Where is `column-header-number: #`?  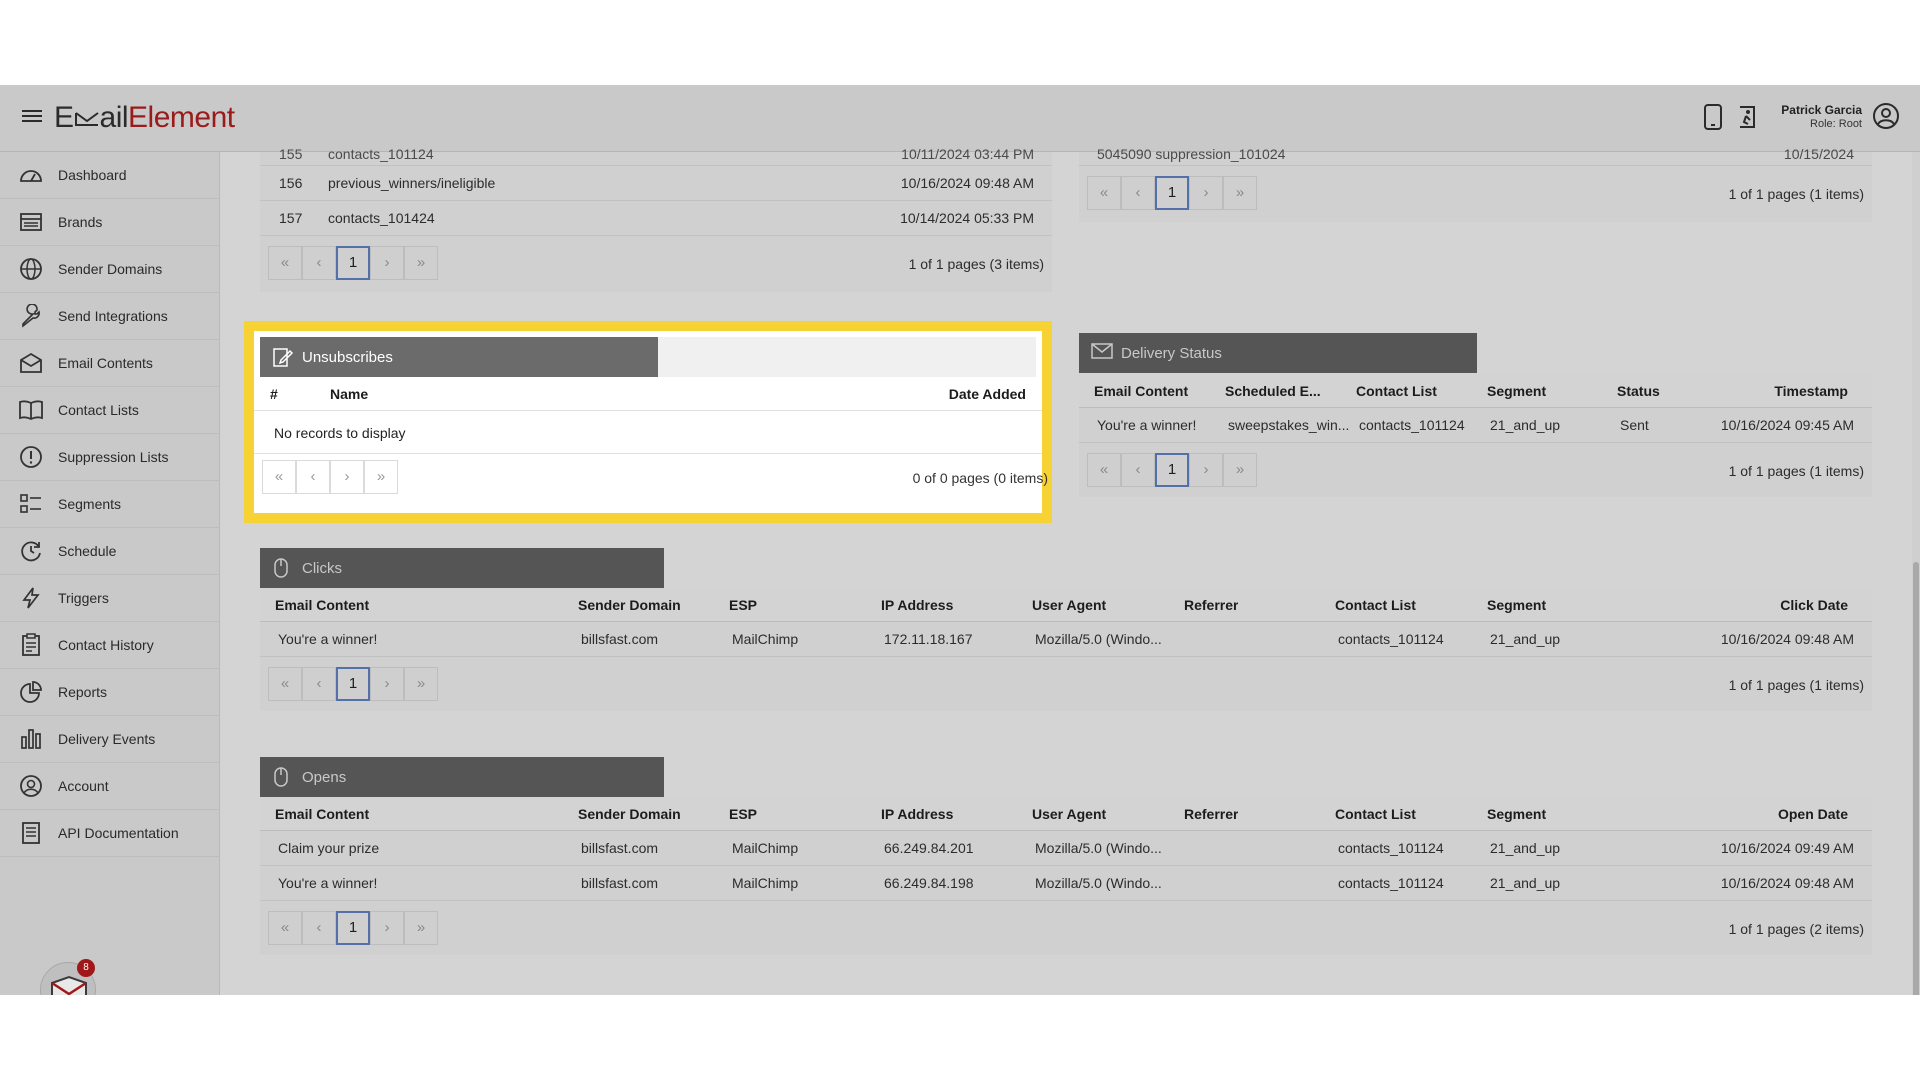 column-header-number: # is located at coordinates (274, 394).